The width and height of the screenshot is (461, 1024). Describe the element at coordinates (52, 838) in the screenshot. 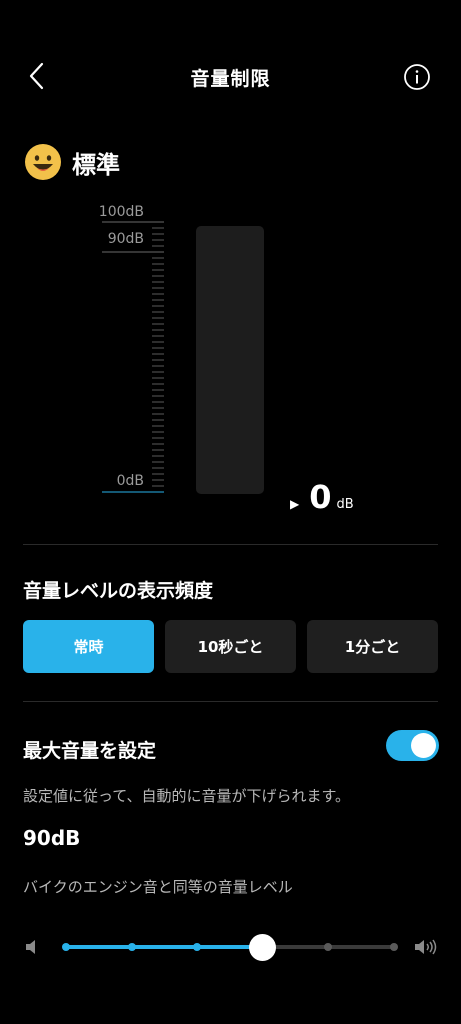

I see `max-volume-value: 90dB` at that location.